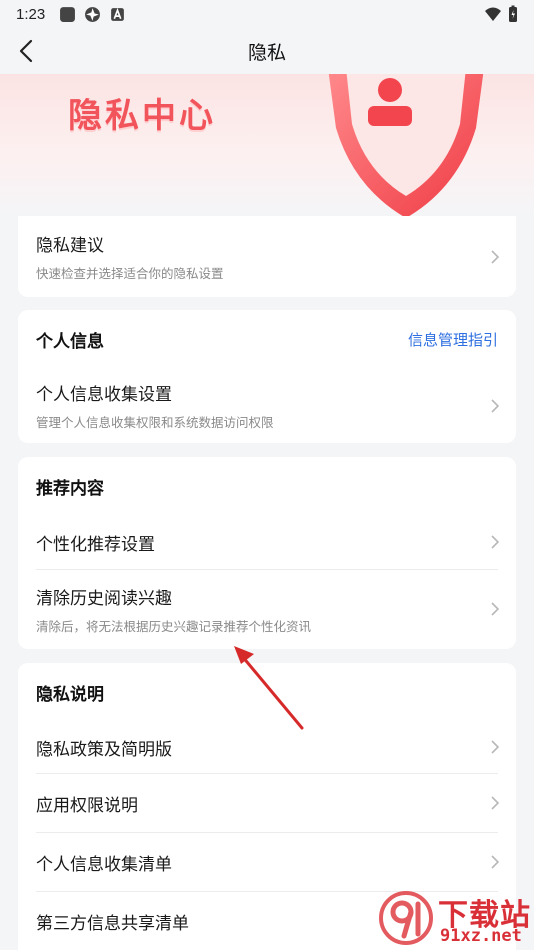  Describe the element at coordinates (70, 341) in the screenshot. I see `personal-info-section-title: 个人信息` at that location.